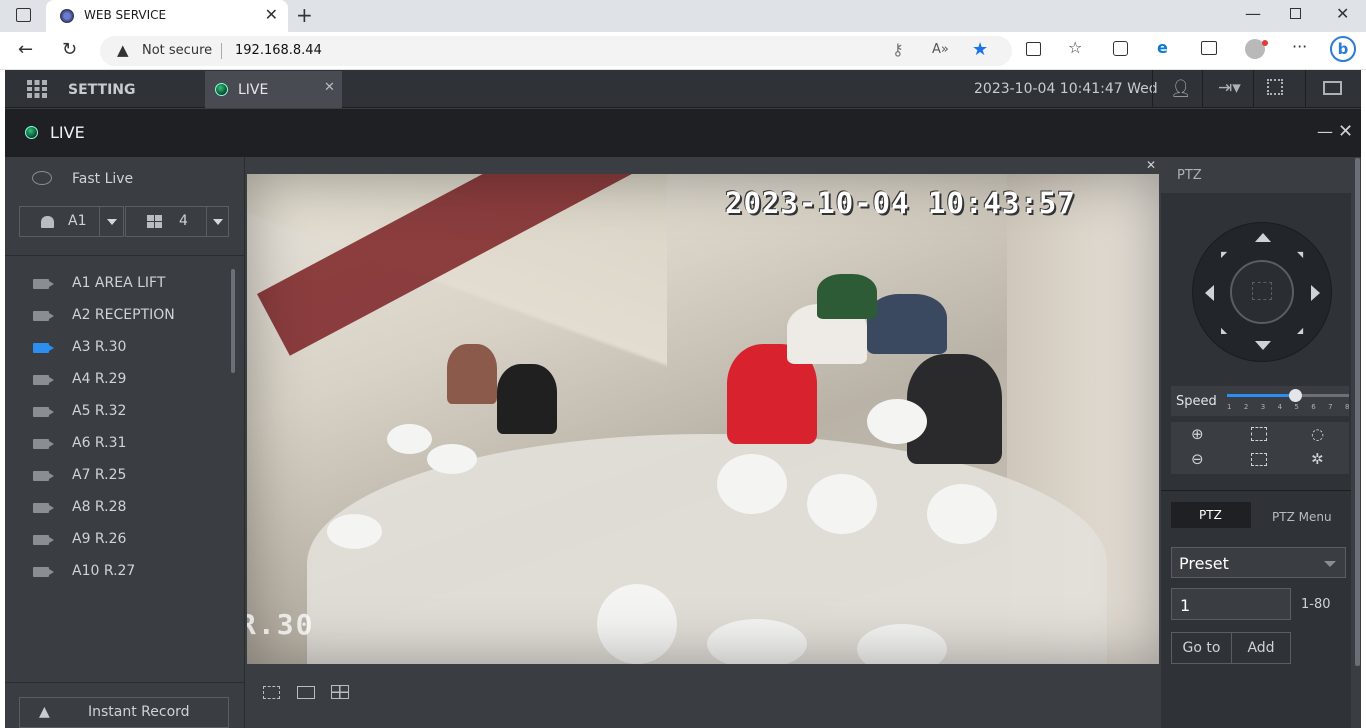  I want to click on screenshot-icon, so click(1209, 48).